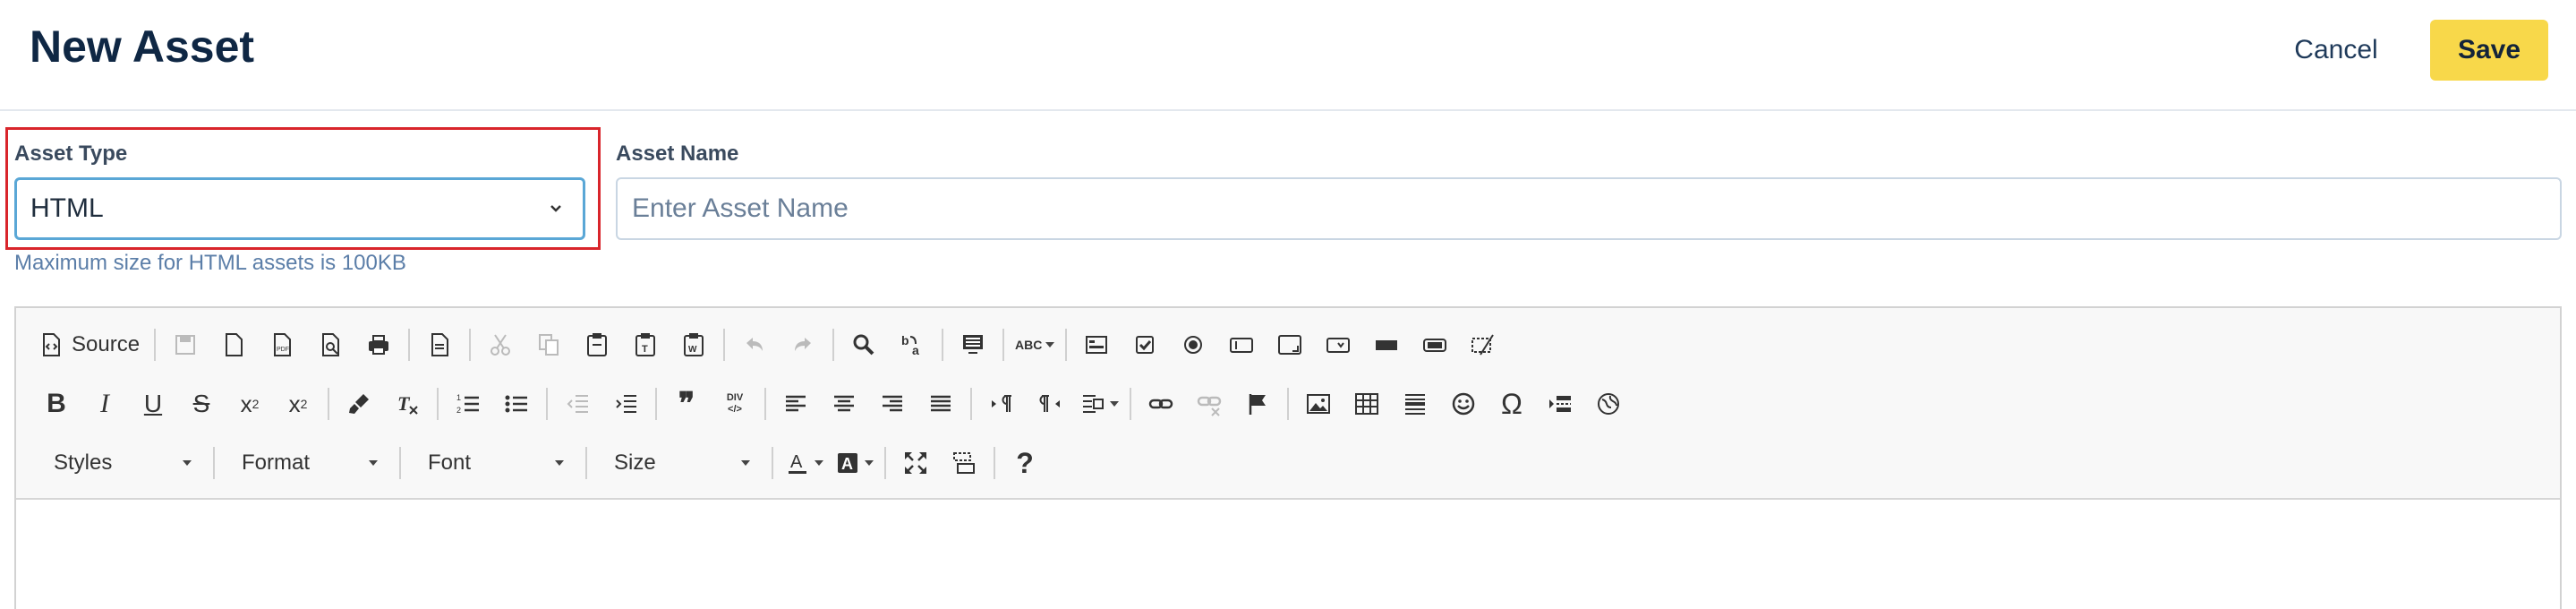  What do you see at coordinates (1386, 345) in the screenshot?
I see `button-field-button` at bounding box center [1386, 345].